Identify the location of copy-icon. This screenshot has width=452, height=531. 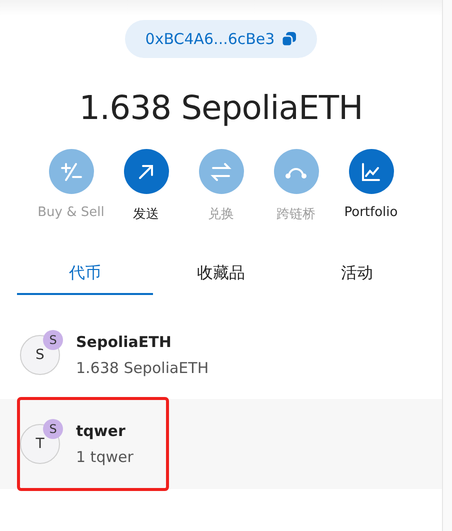
(288, 39).